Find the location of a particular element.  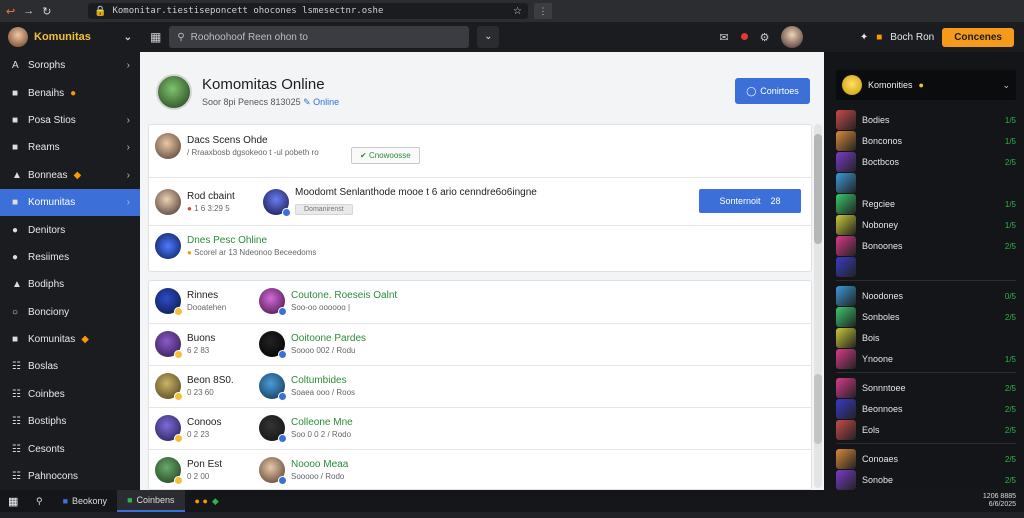

star-icon: ☆ is located at coordinates (517, 11).